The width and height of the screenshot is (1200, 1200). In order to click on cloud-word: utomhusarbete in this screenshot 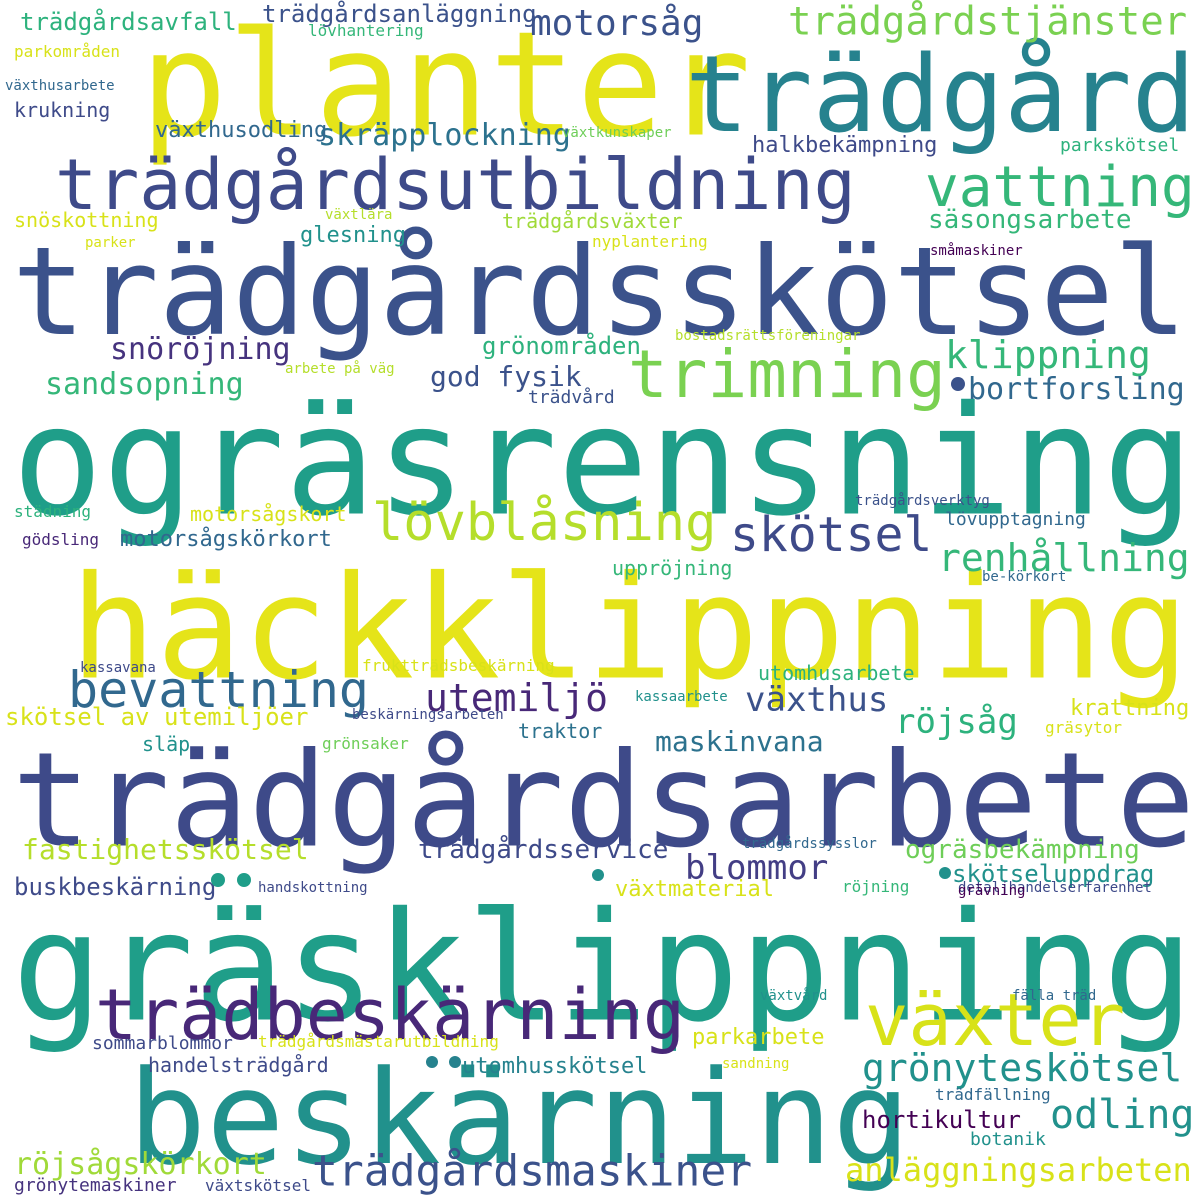, I will do `click(836, 673)`.